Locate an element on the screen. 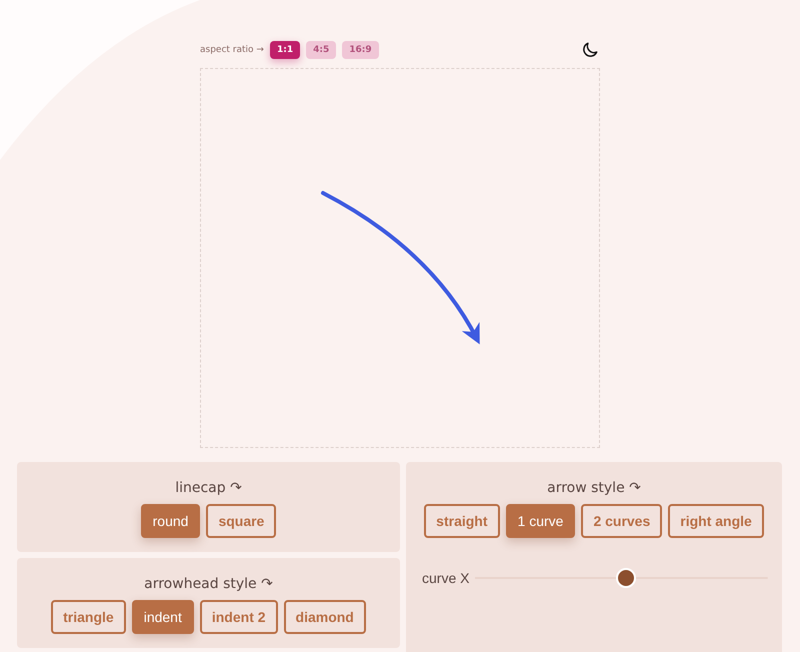 This screenshot has height=652, width=800. option-button: indent 2 is located at coordinates (239, 617).